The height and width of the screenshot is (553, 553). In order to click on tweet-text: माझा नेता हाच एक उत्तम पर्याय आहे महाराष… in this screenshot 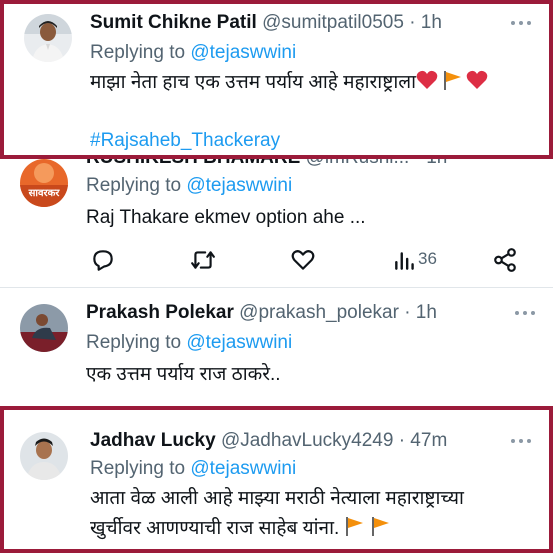, I will do `click(289, 83)`.